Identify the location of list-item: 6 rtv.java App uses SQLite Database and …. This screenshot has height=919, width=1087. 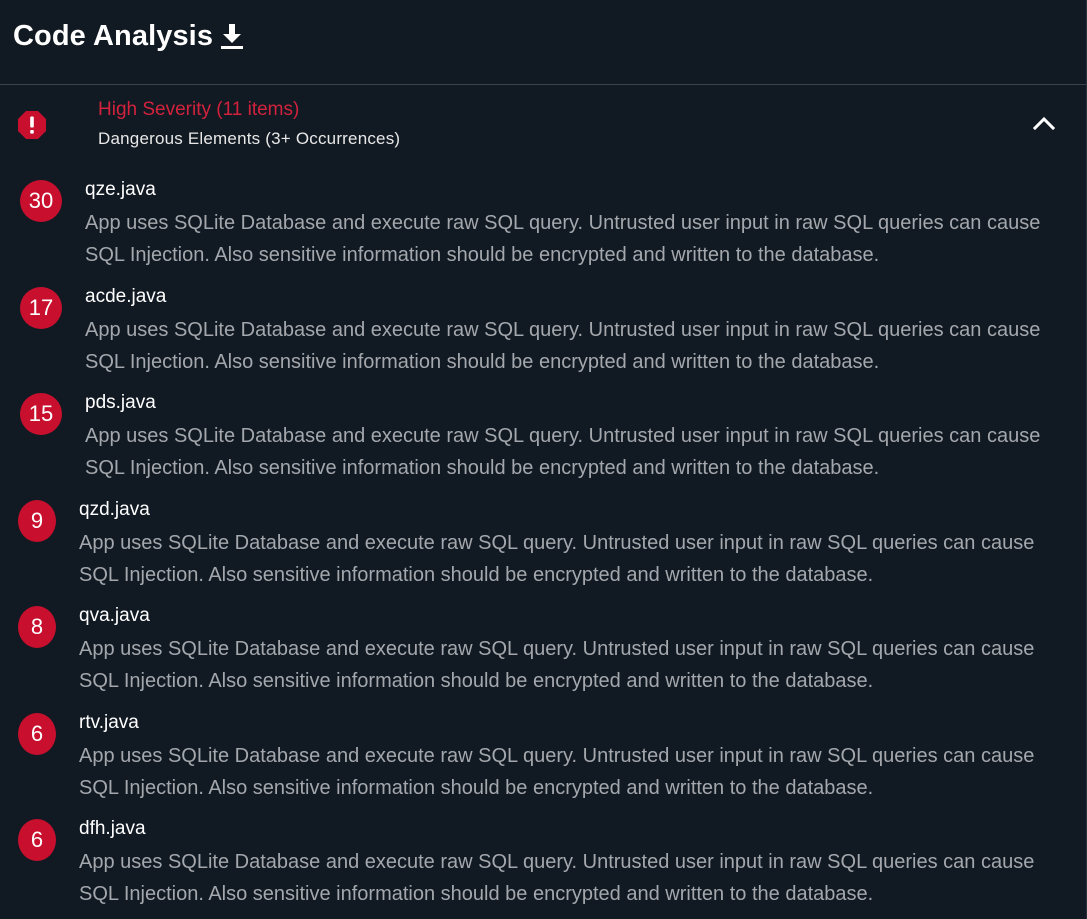
(543, 746).